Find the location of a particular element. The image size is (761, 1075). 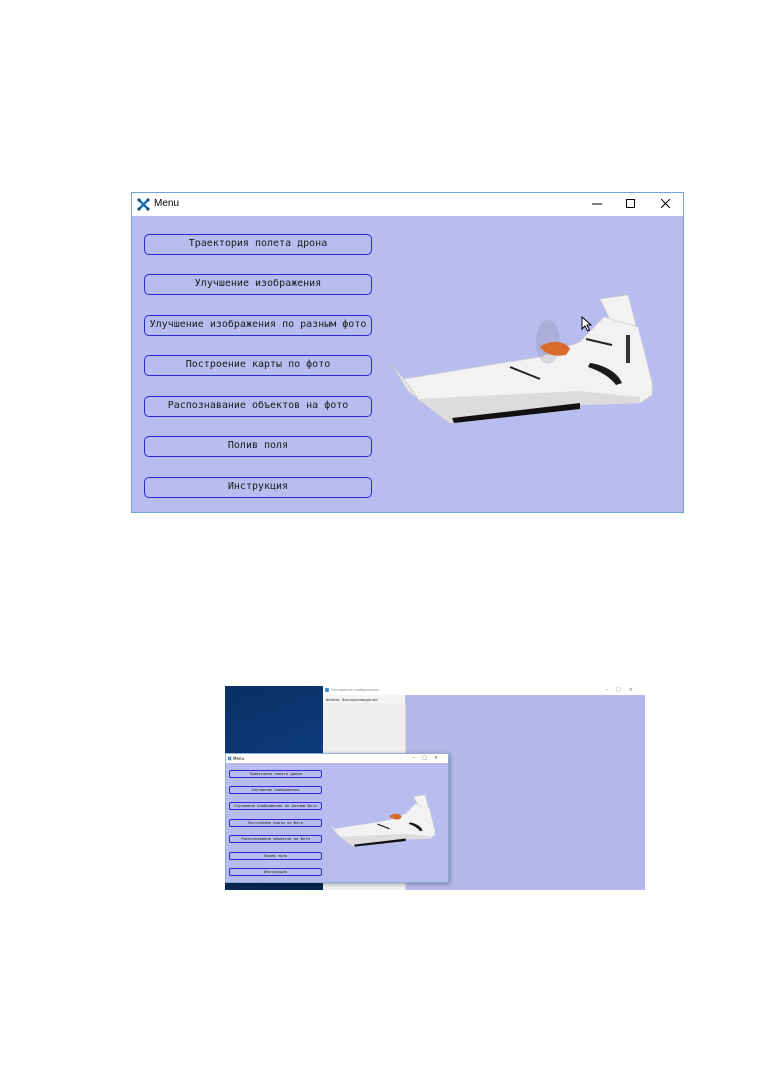

menu-button-build-map: Построение карты по фото is located at coordinates (258, 365).